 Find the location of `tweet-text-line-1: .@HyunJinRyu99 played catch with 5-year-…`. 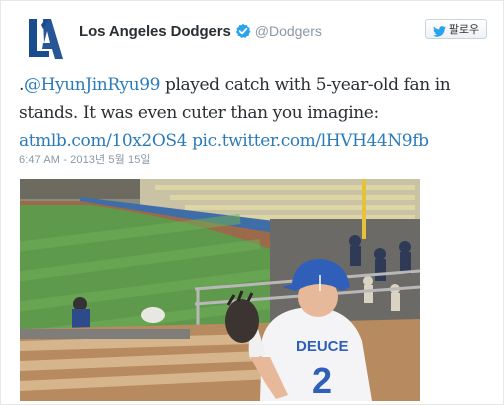

tweet-text-line-1: .@HyunJinRyu99 played catch with 5-year-… is located at coordinates (254, 85).